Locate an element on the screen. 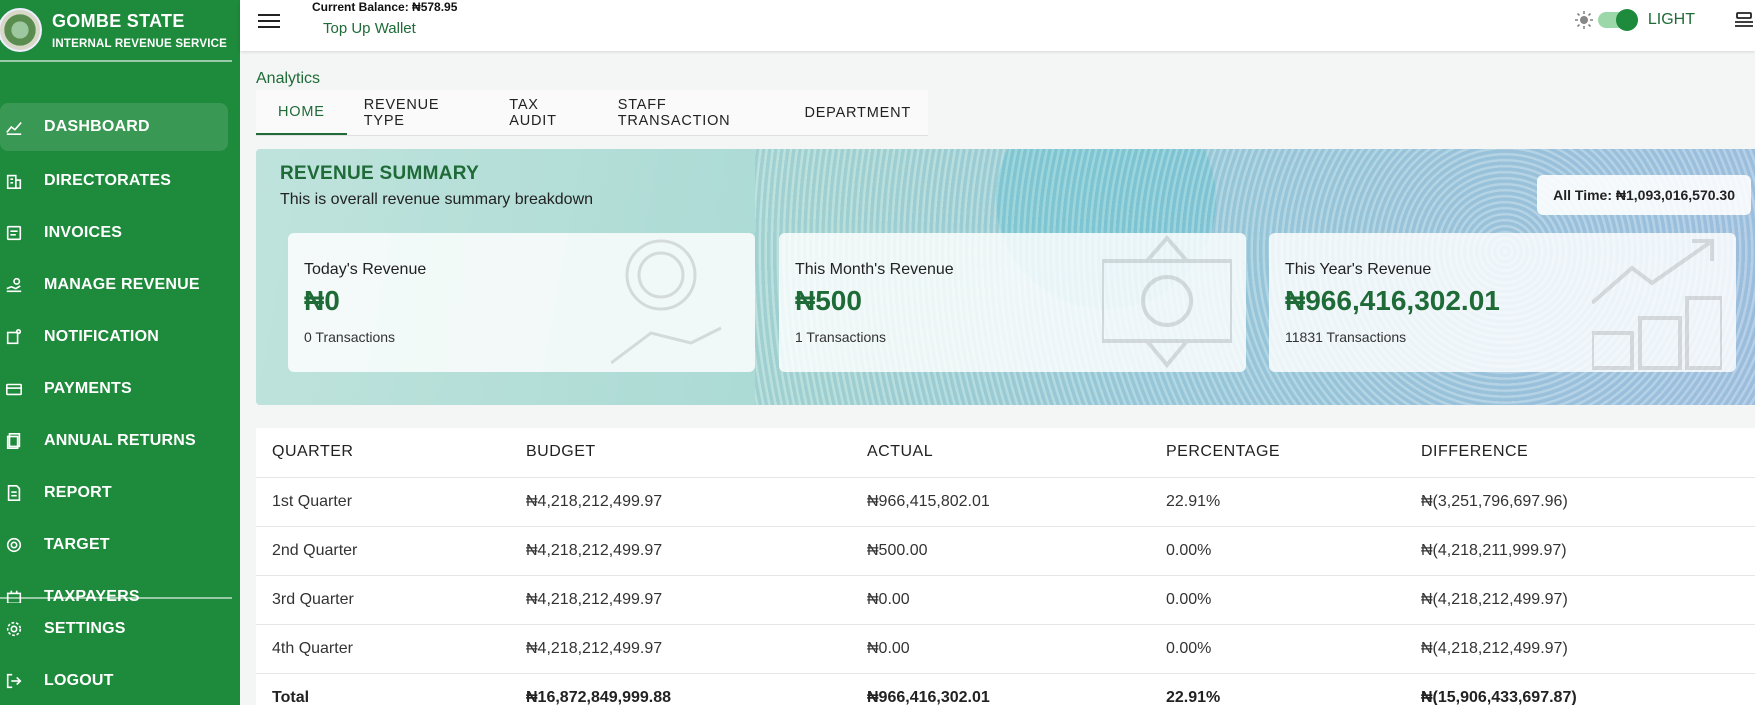 This screenshot has height=705, width=1755. logout-icon is located at coordinates (14, 681).